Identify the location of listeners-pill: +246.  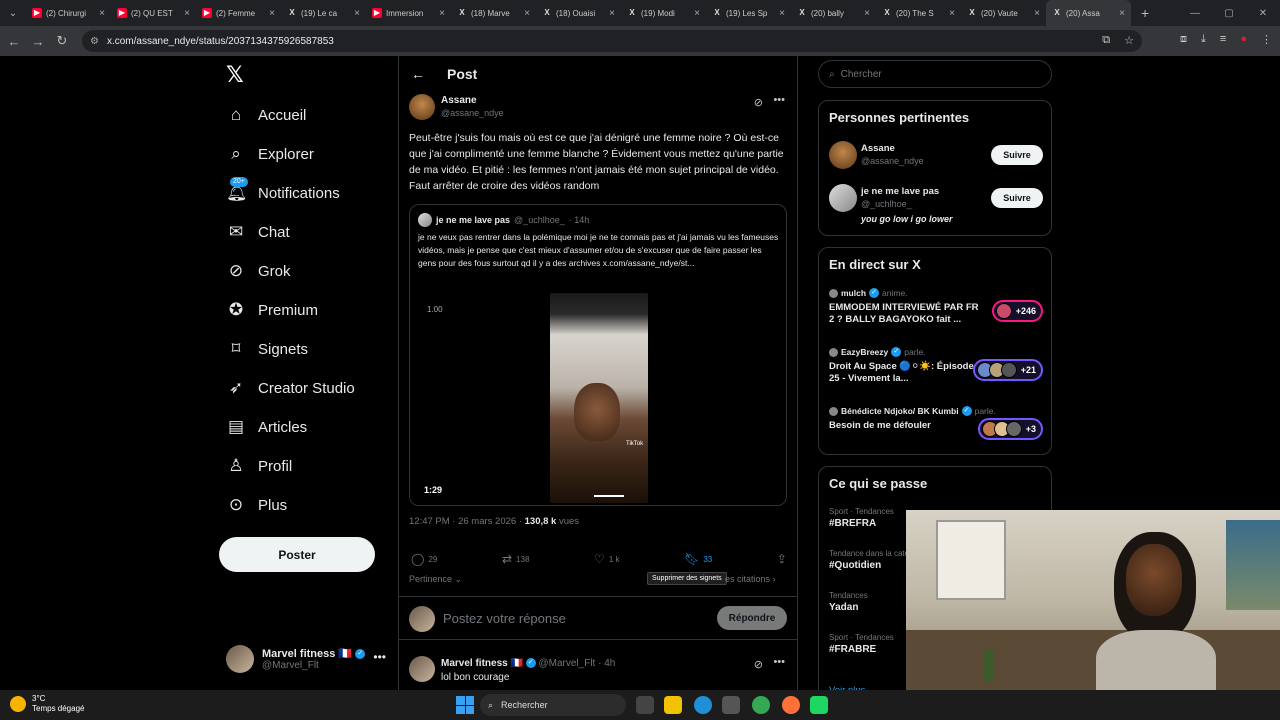
(1017, 311).